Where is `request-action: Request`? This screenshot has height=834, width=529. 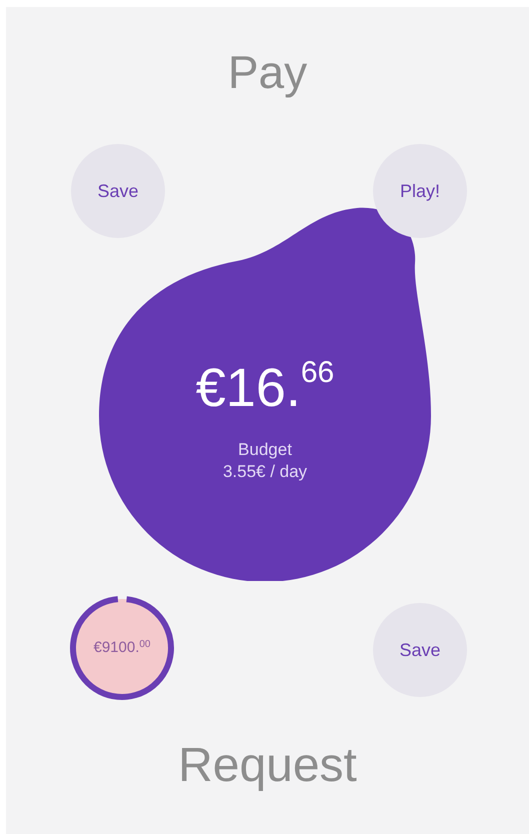 request-action: Request is located at coordinates (267, 766).